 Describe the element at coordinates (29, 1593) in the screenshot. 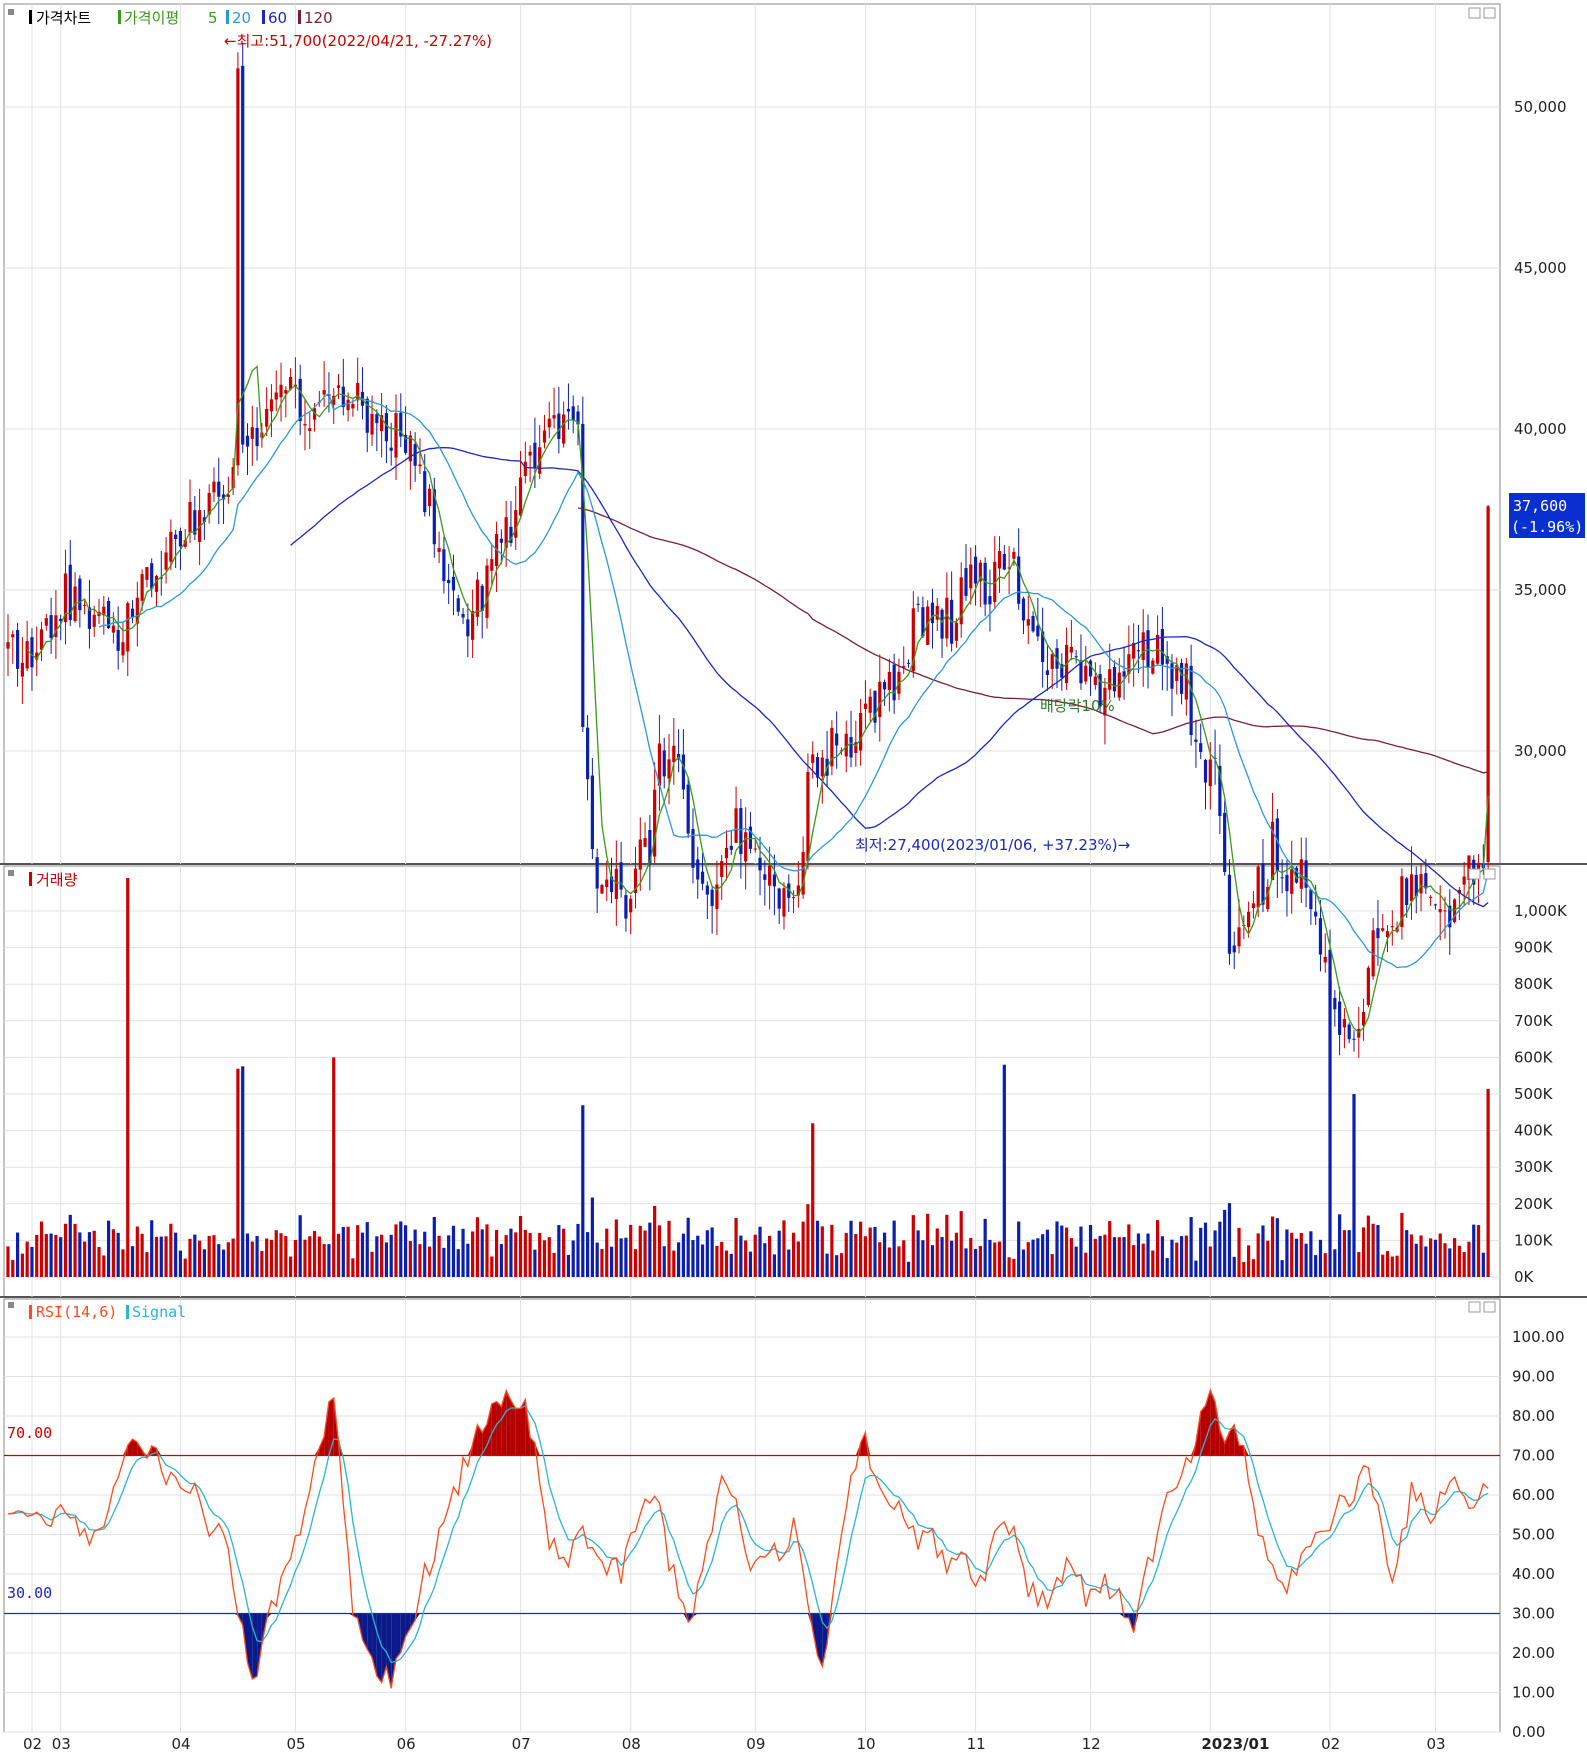

I see `rsi-oversold-label: 30.00` at that location.